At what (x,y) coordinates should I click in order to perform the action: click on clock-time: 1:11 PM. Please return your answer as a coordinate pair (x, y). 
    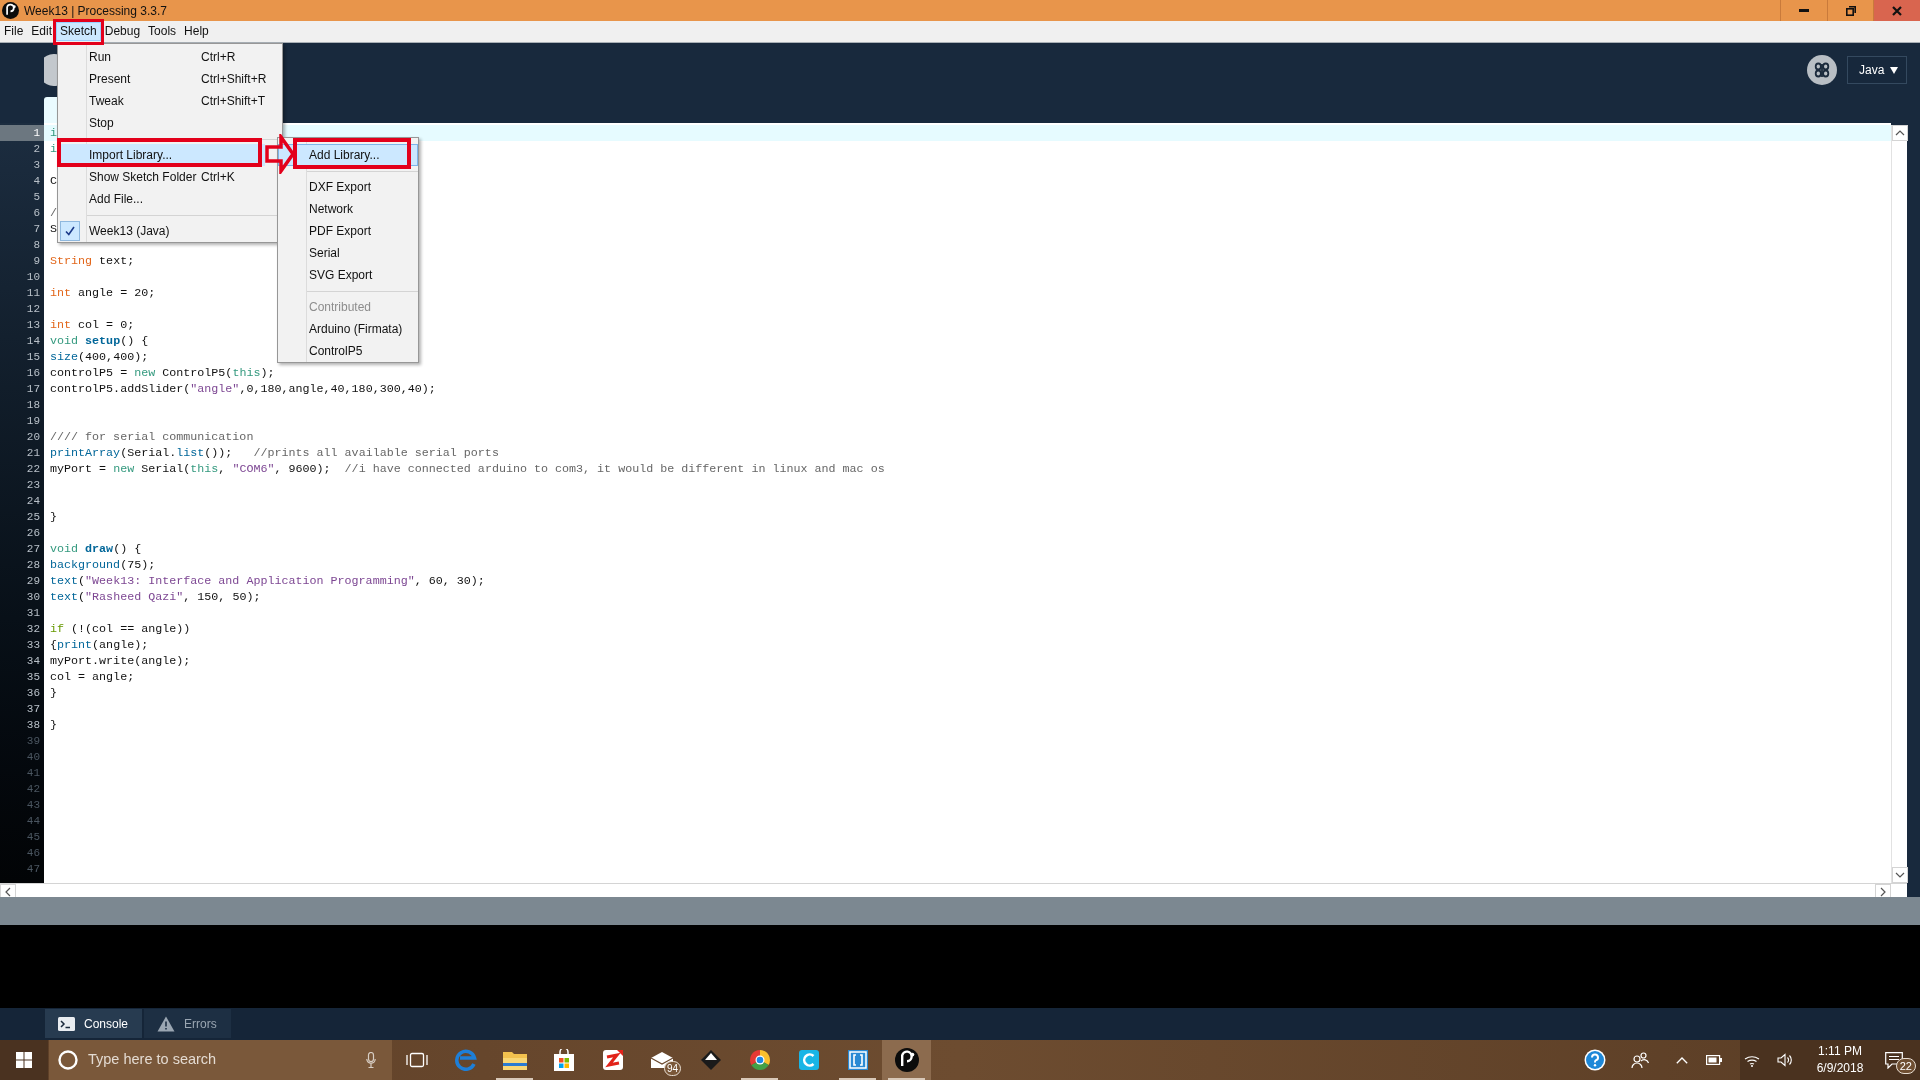
    Looking at the image, I should click on (1840, 1051).